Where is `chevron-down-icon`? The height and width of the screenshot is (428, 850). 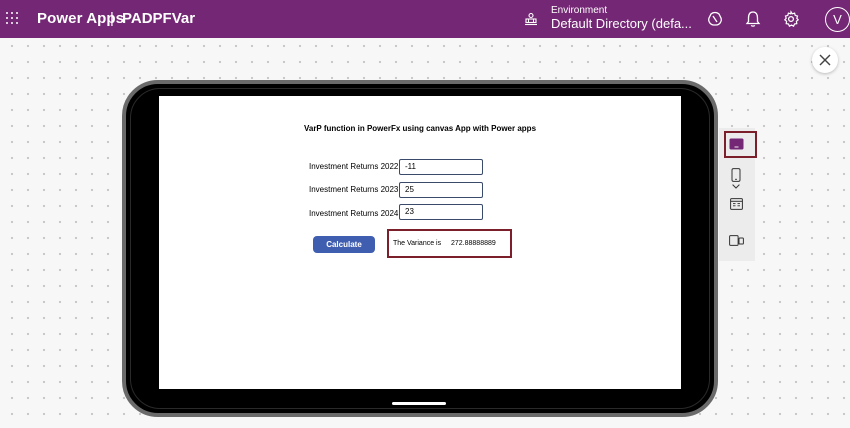
chevron-down-icon is located at coordinates (736, 186).